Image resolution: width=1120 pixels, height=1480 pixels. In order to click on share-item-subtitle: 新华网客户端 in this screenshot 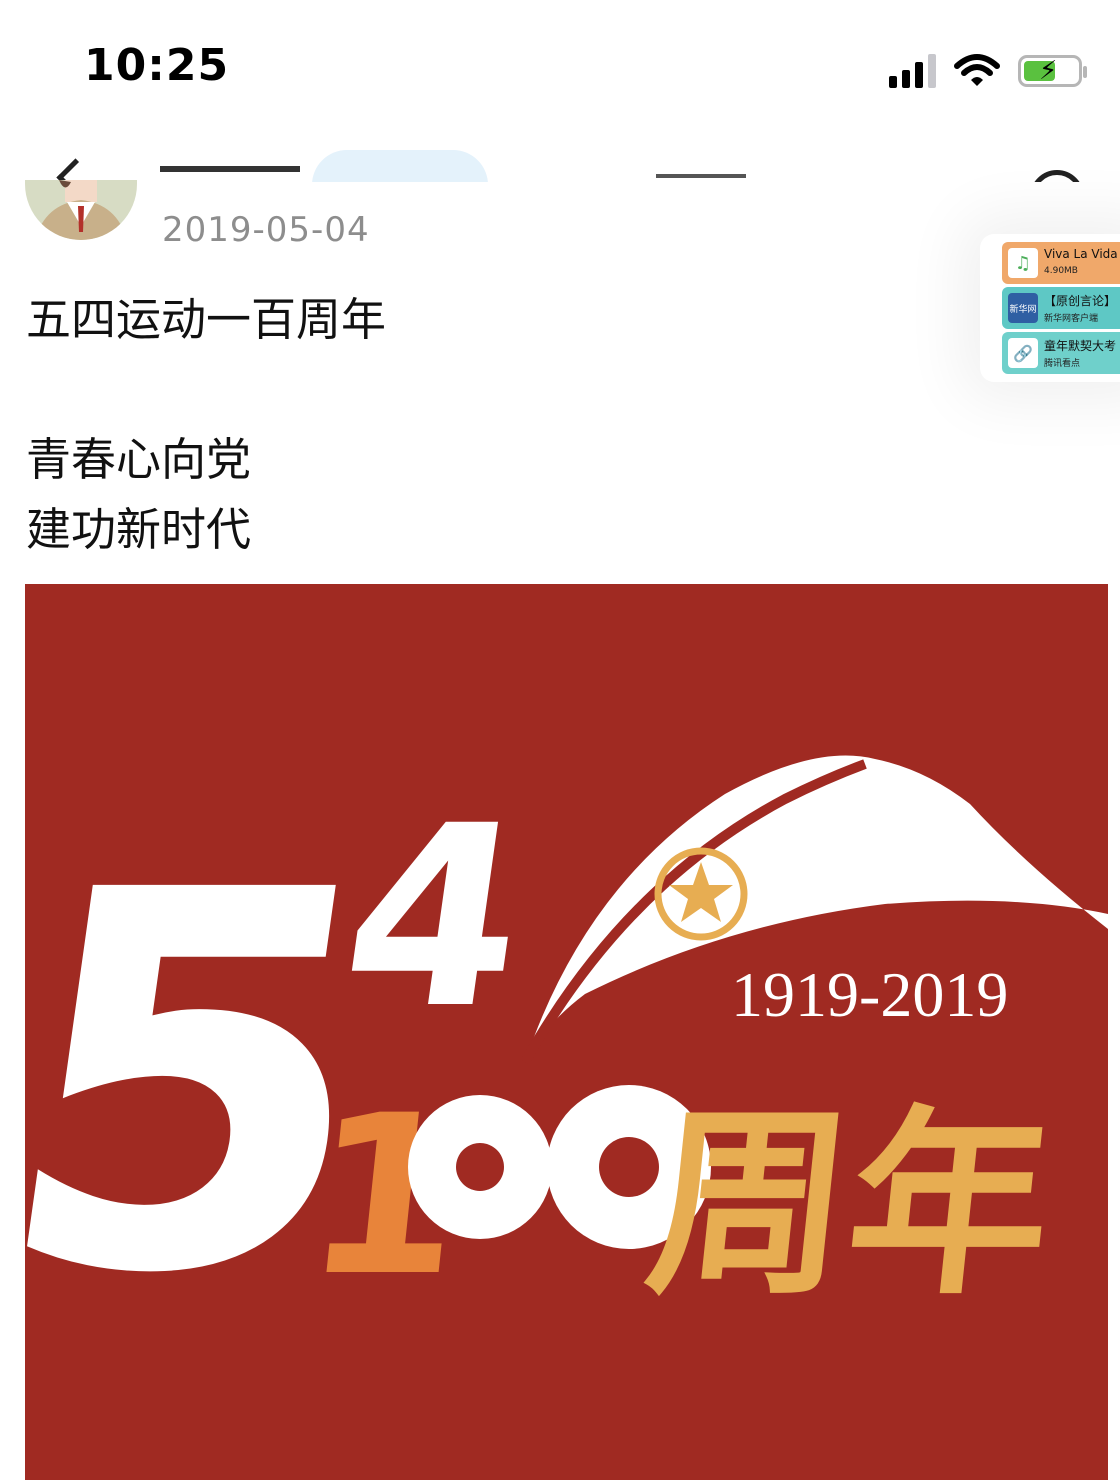, I will do `click(1071, 319)`.